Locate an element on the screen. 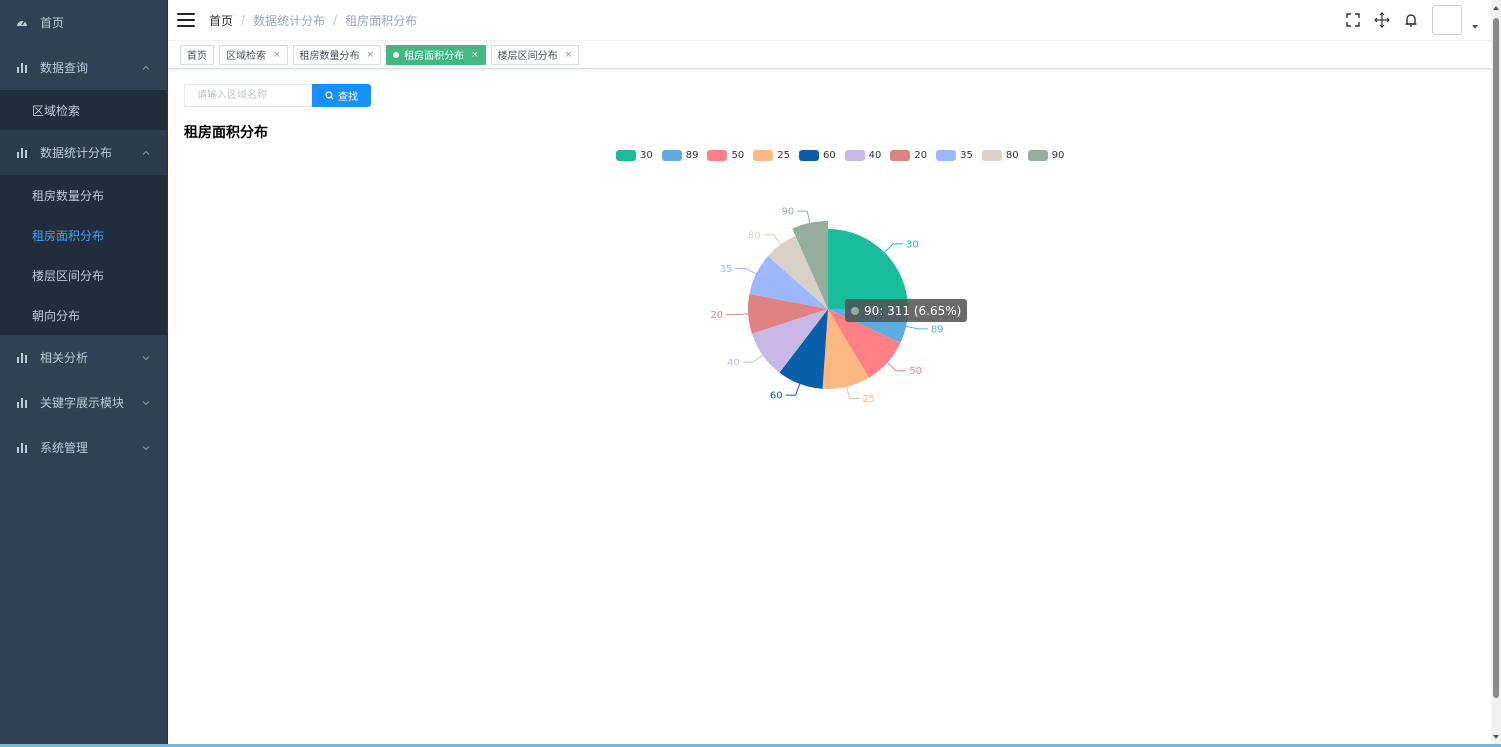 Image resolution: width=1501 pixels, height=747 pixels. breadcrumb-home: 首页 is located at coordinates (221, 20).